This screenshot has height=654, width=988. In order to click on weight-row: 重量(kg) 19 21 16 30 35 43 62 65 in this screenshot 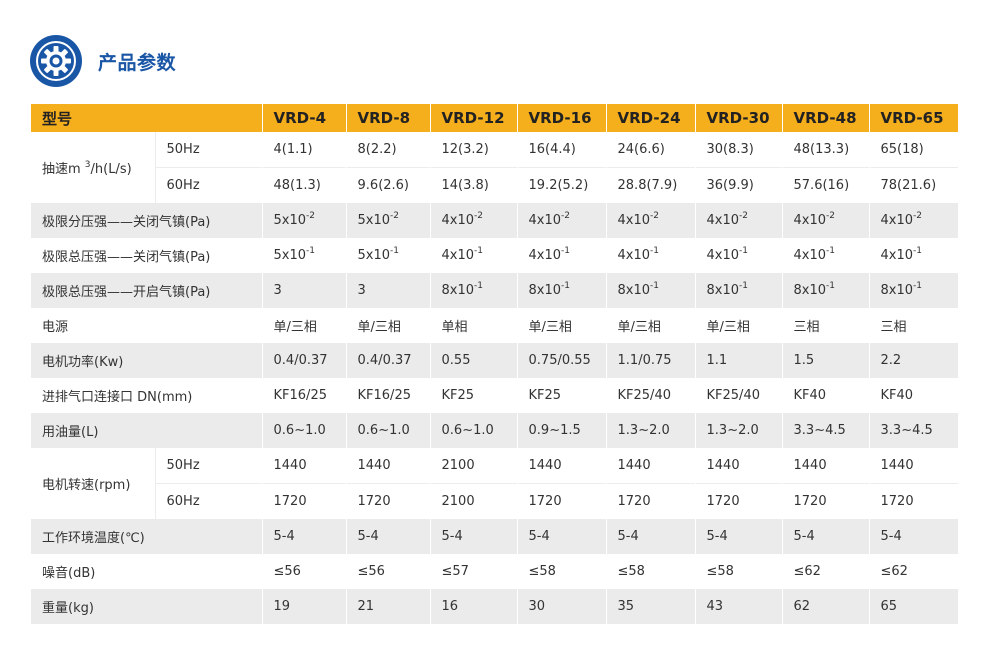, I will do `click(495, 606)`.